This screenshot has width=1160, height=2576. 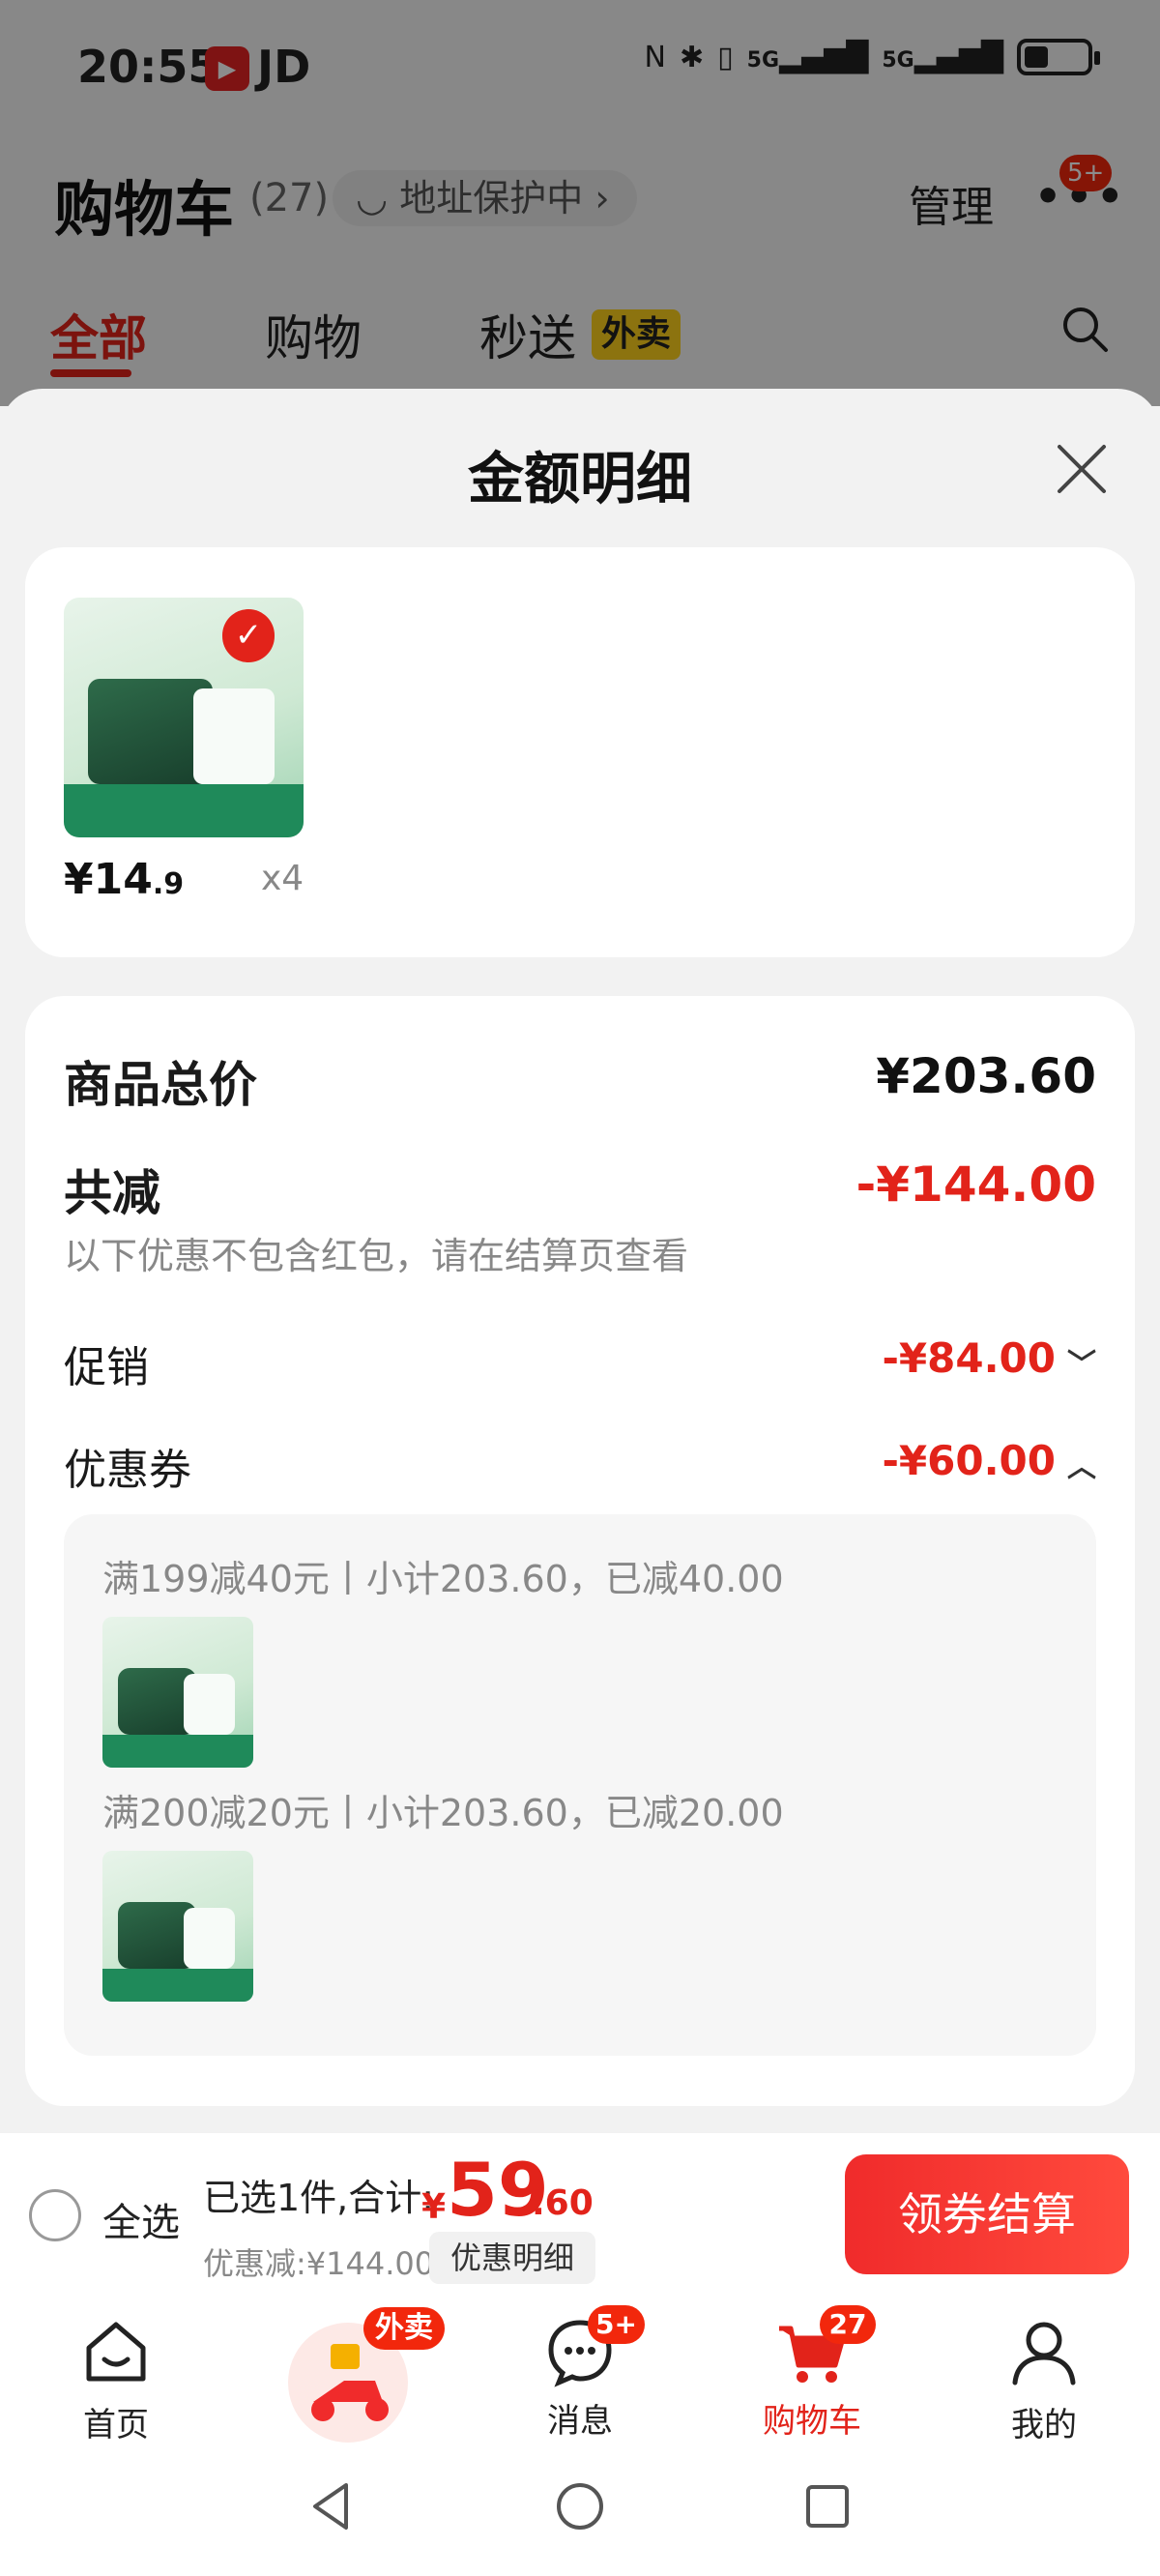 I want to click on messages-badge: 5+, so click(x=617, y=2324).